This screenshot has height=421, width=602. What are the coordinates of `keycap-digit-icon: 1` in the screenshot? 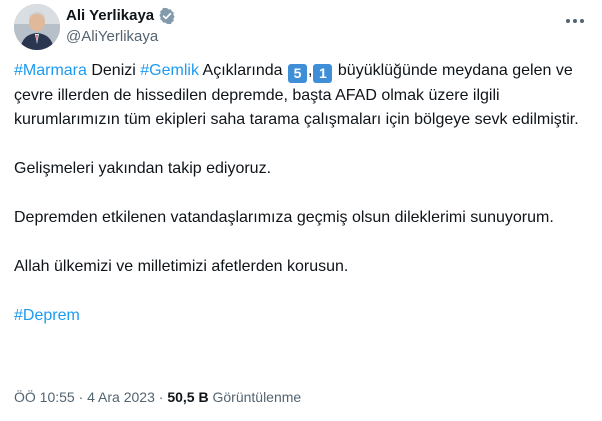 It's located at (323, 73).